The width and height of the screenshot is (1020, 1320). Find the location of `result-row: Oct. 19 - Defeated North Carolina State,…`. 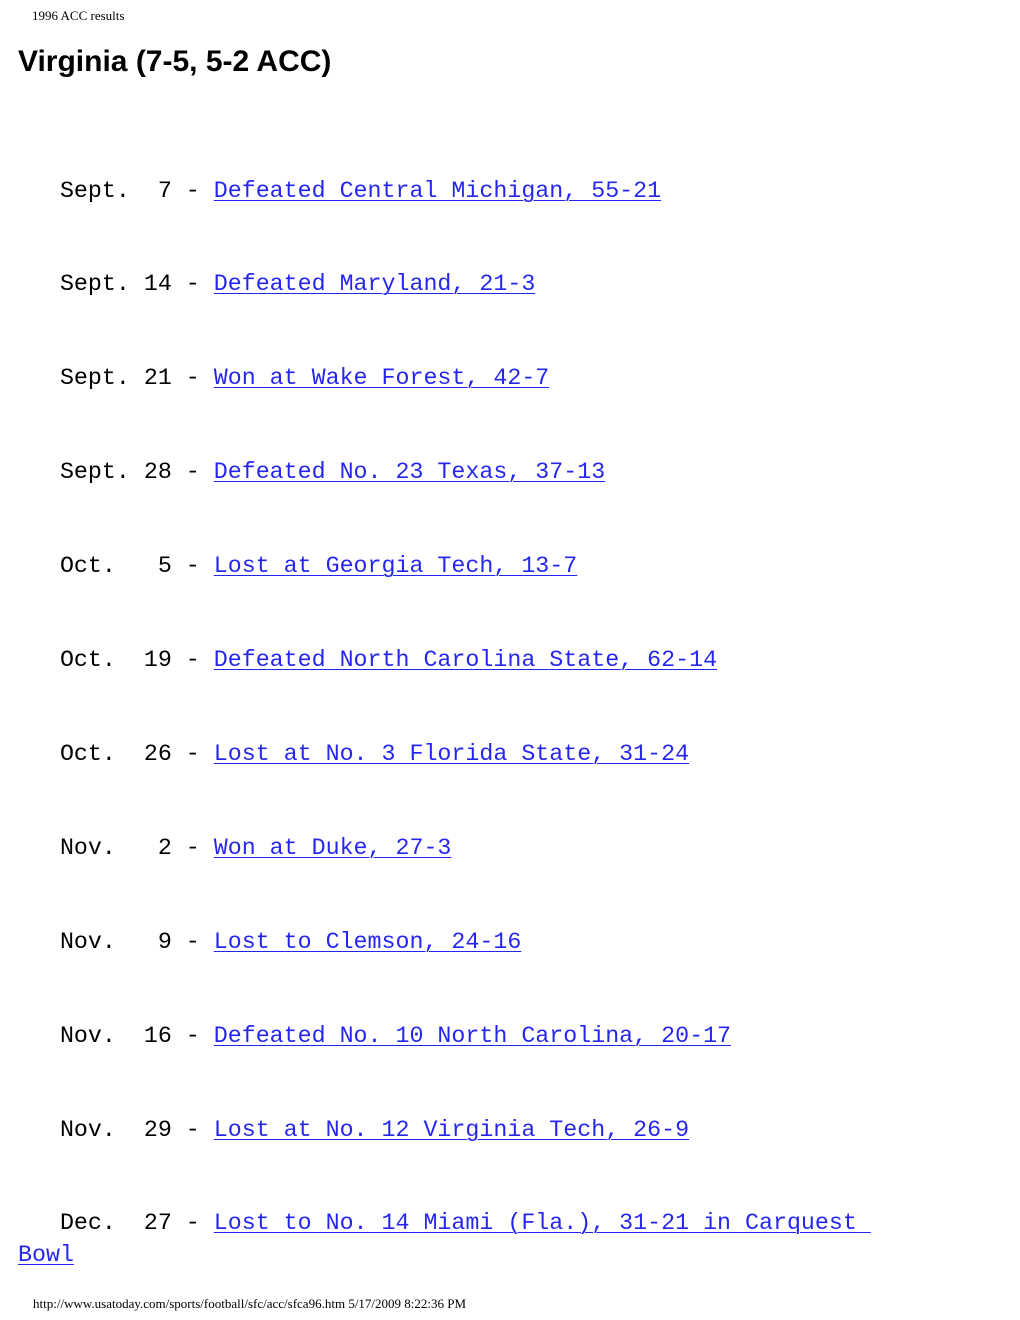

result-row: Oct. 19 - Defeated North Carolina State,… is located at coordinates (448, 660).